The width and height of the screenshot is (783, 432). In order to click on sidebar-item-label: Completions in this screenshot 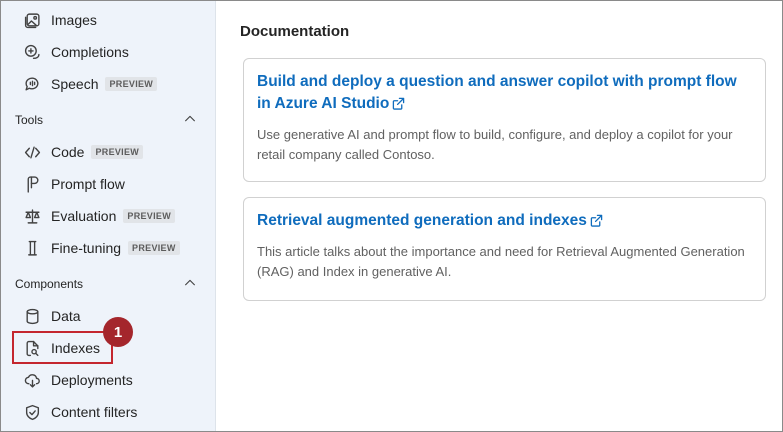, I will do `click(90, 52)`.